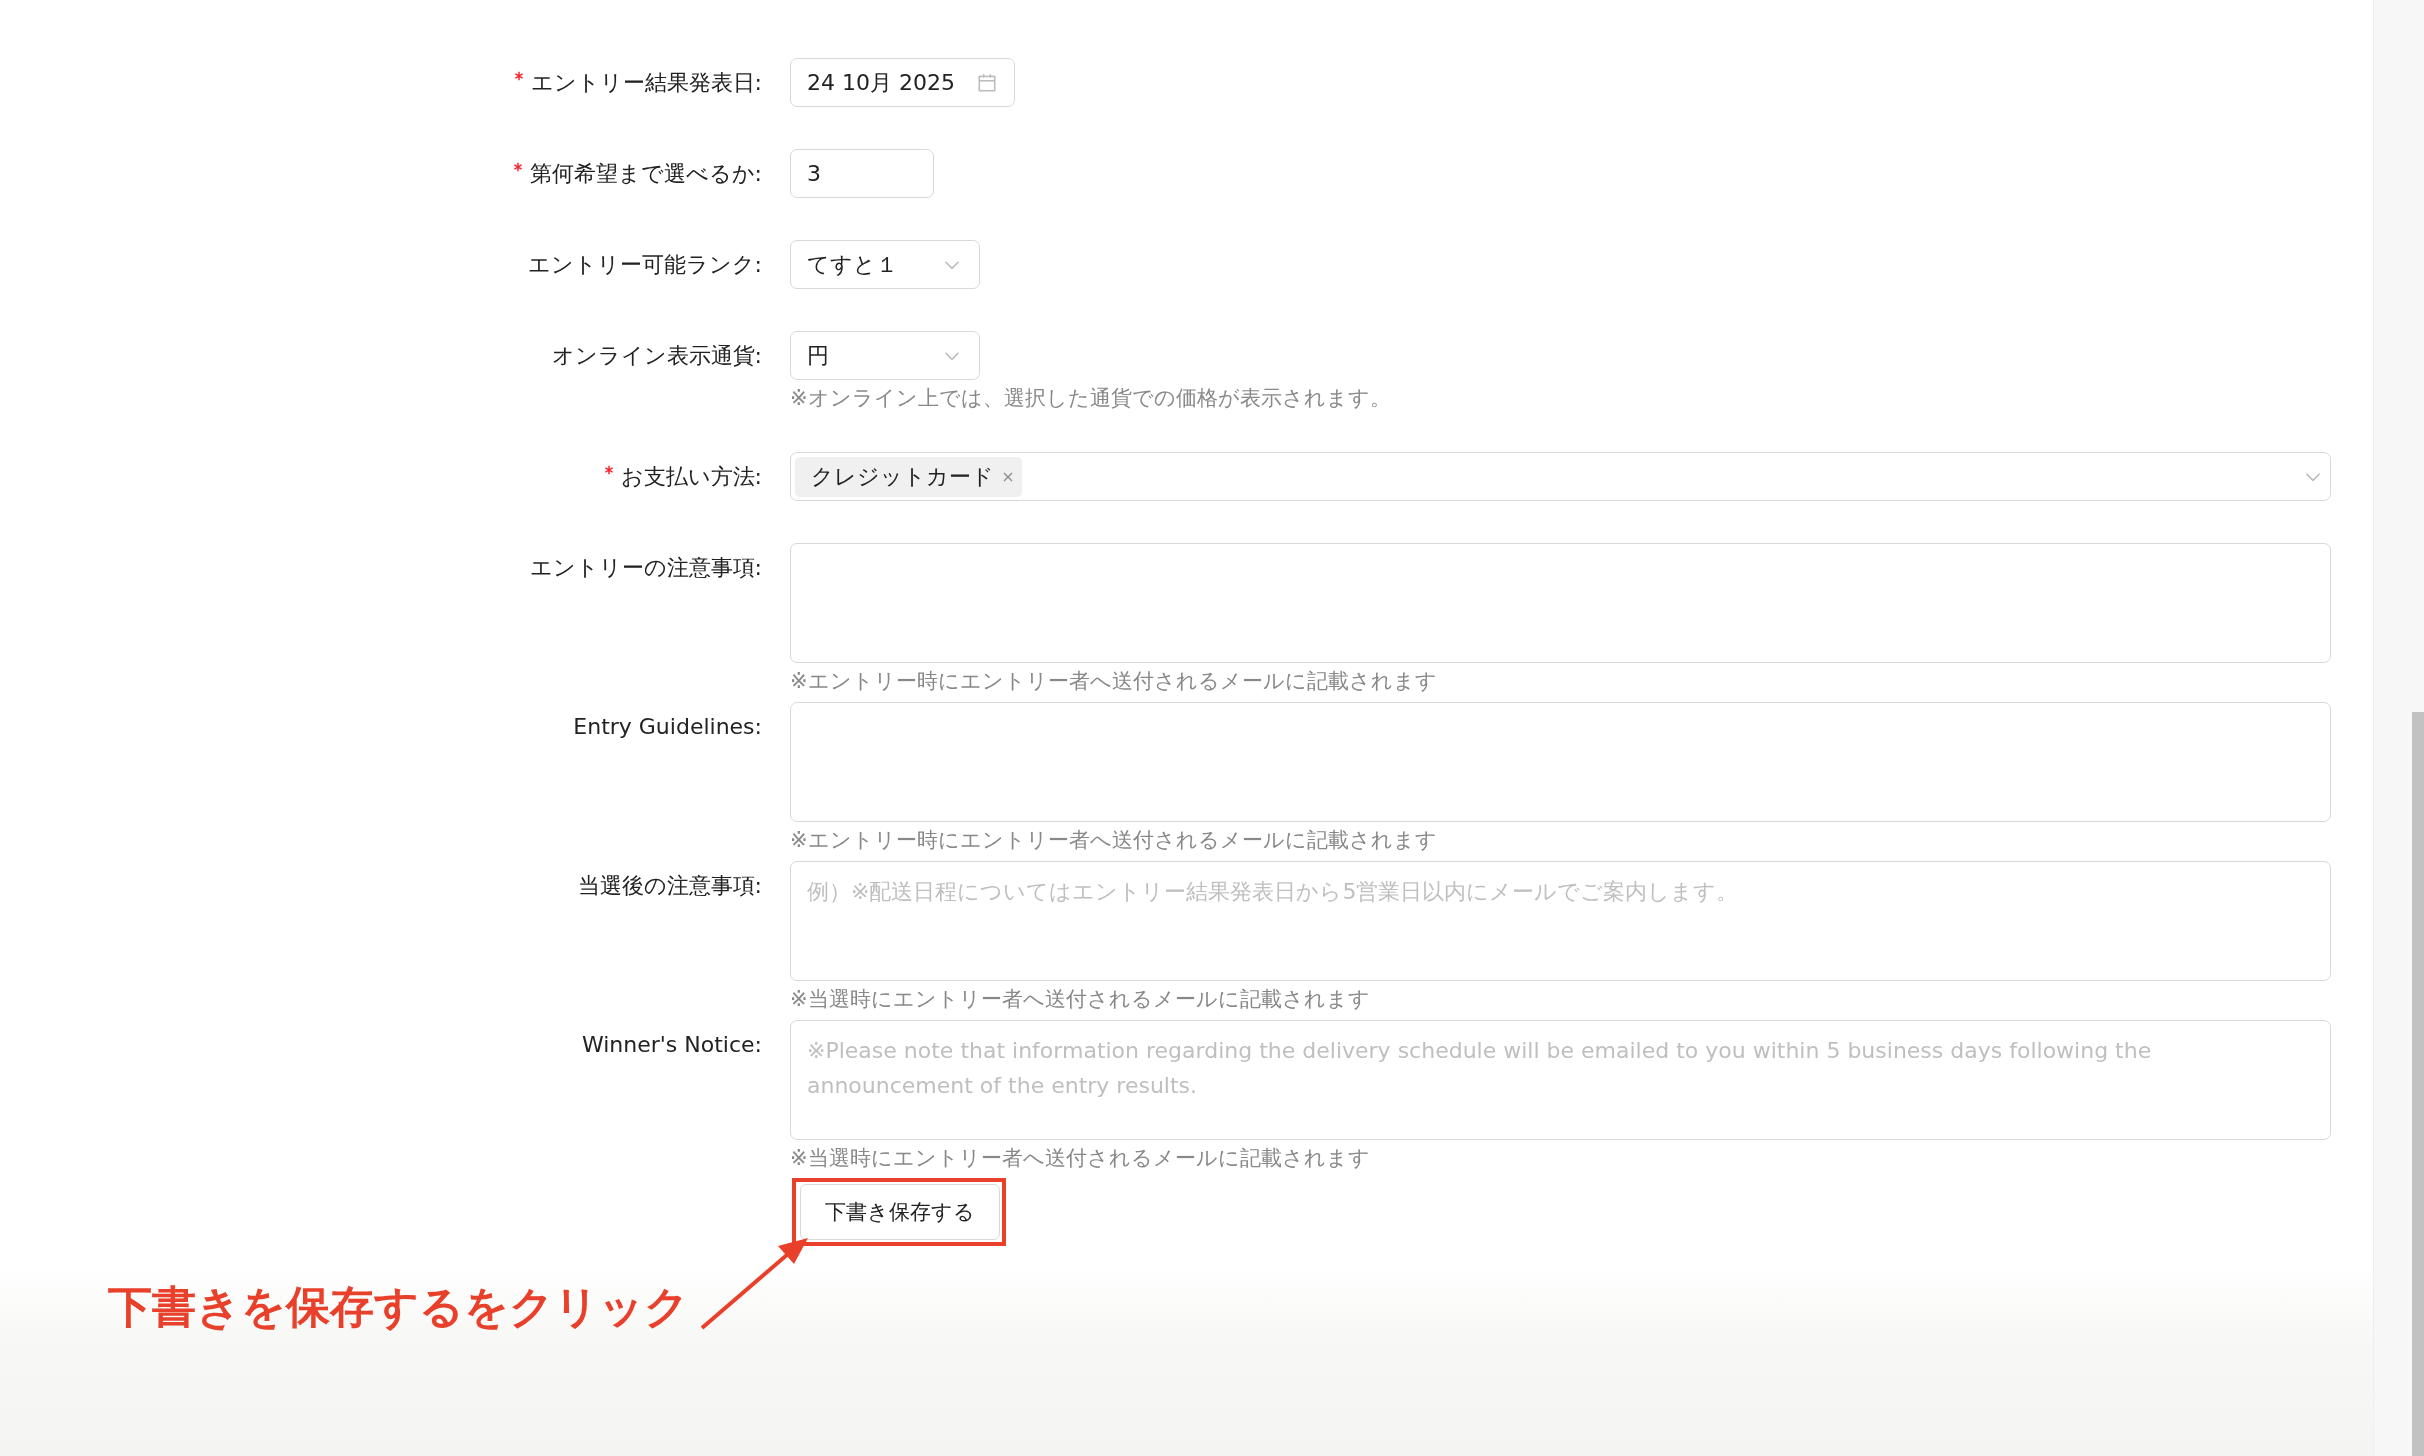 This screenshot has height=1456, width=2424. I want to click on field-label: エントリー可能ランク:, so click(644, 264).